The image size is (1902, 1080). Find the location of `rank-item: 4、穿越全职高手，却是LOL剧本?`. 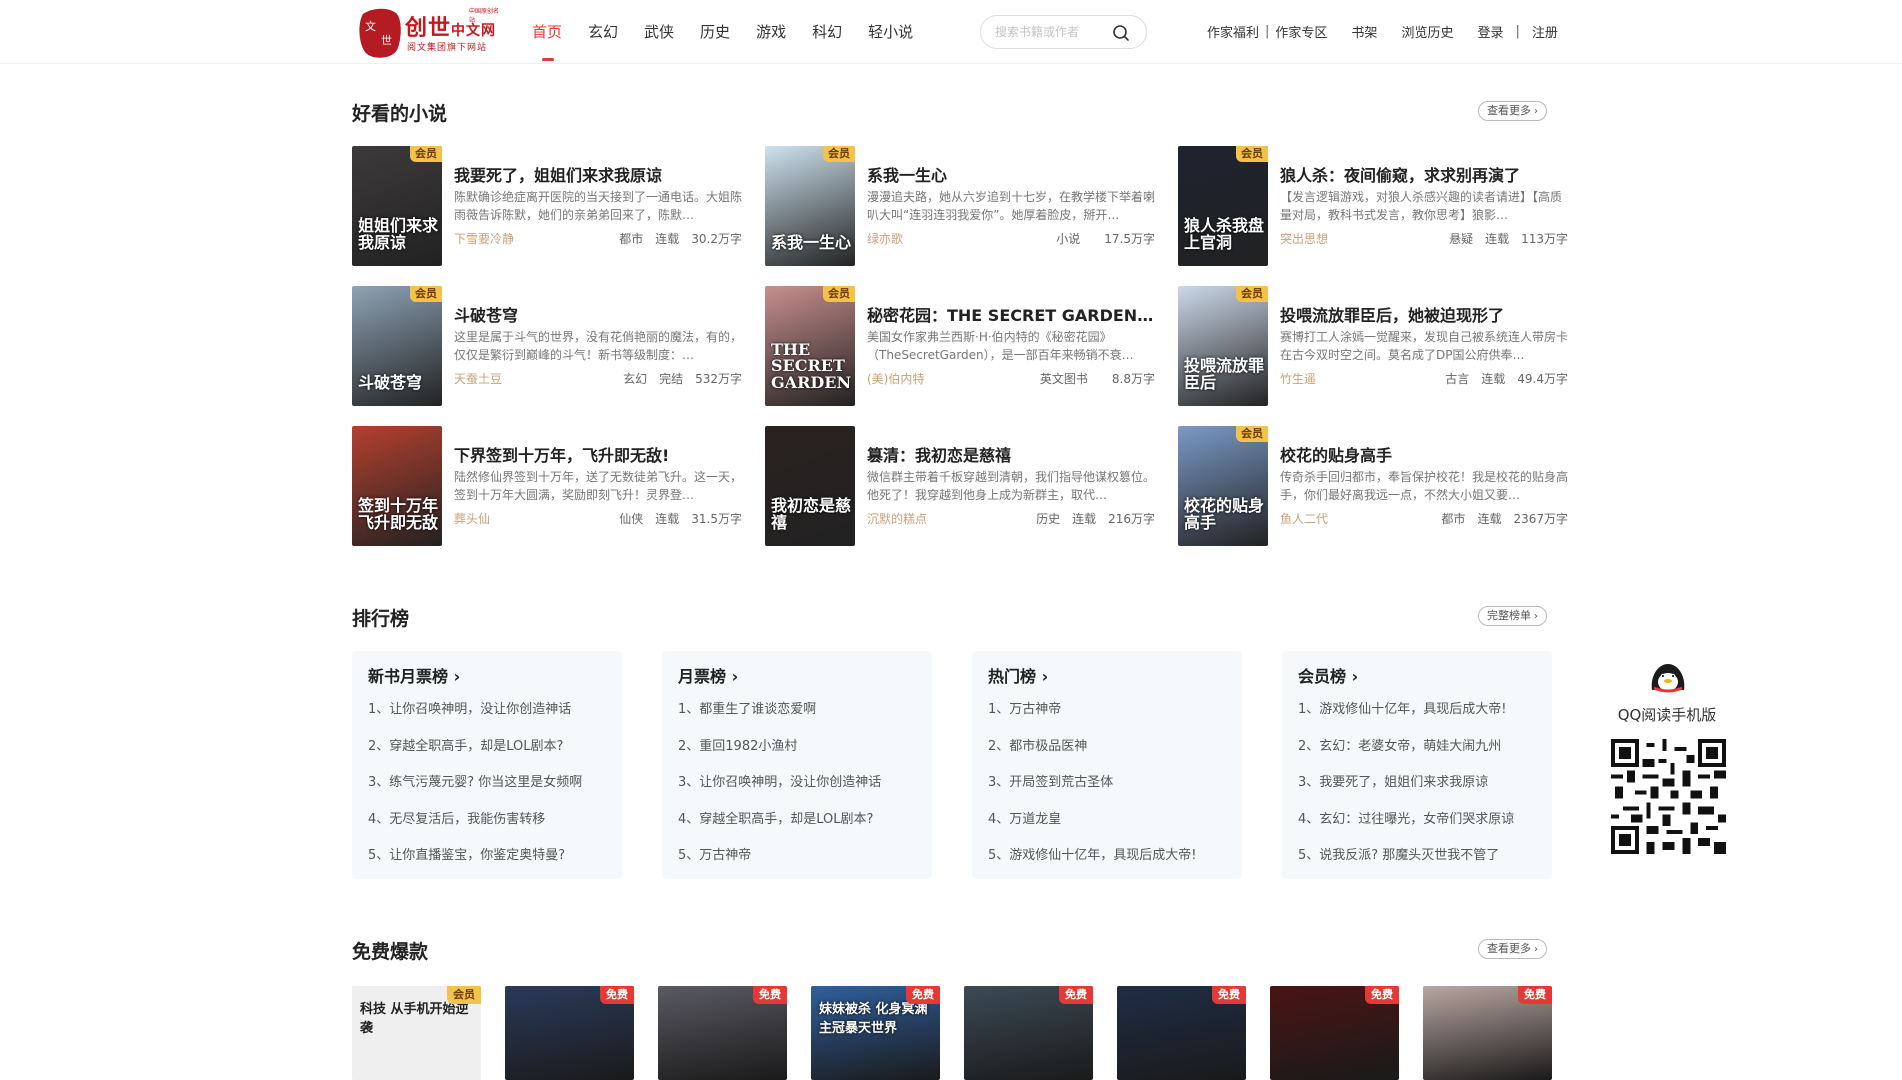

rank-item: 4、穿越全职高手，却是LOL剧本? is located at coordinates (800, 828).